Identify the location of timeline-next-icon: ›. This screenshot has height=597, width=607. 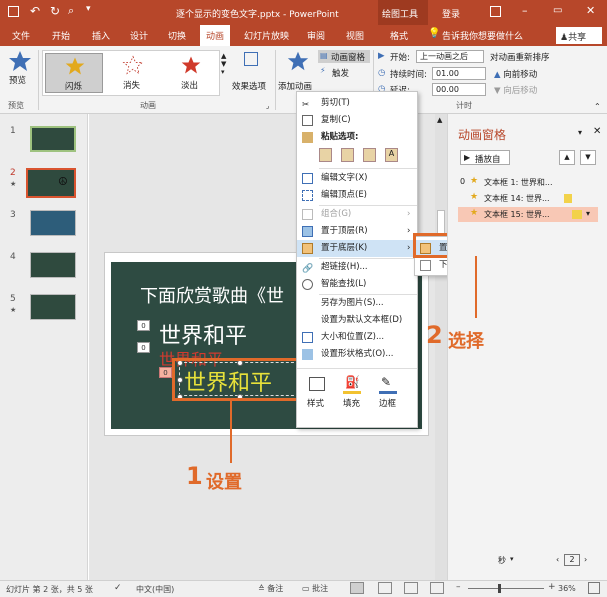
(585, 559).